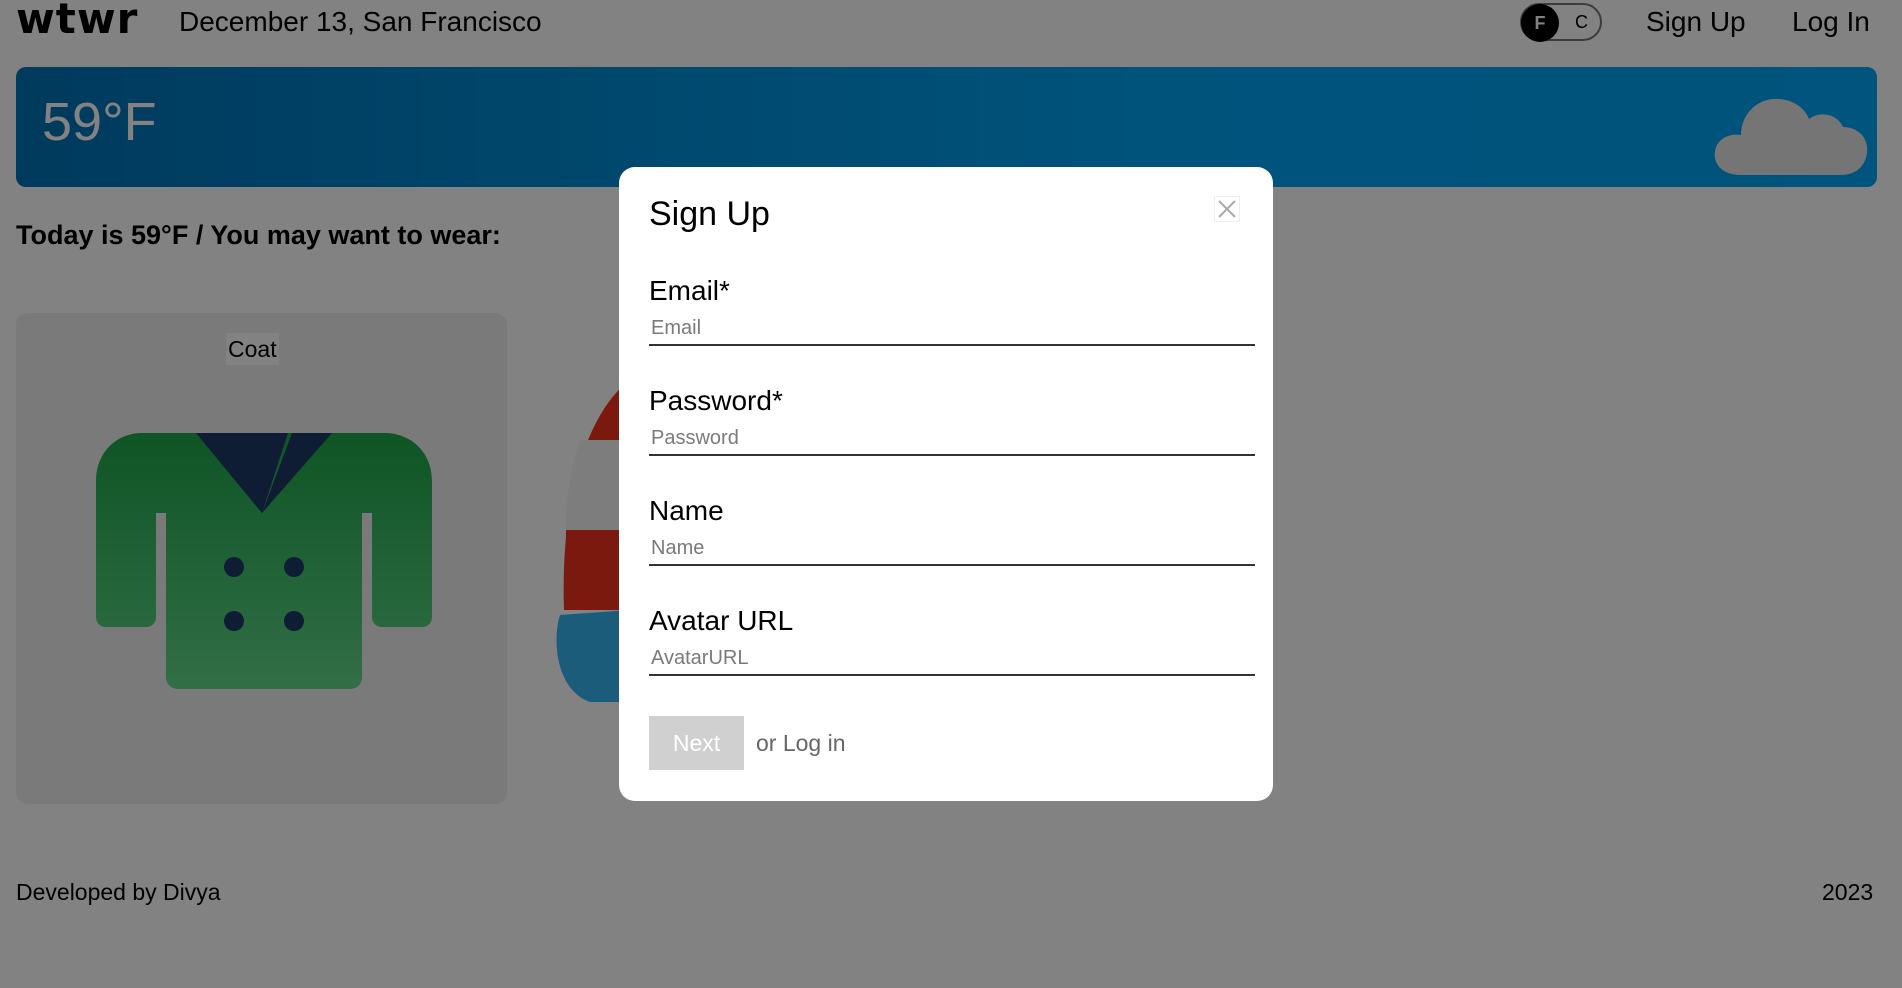  Describe the element at coordinates (952, 529) in the screenshot. I see `name-field-group: Name` at that location.